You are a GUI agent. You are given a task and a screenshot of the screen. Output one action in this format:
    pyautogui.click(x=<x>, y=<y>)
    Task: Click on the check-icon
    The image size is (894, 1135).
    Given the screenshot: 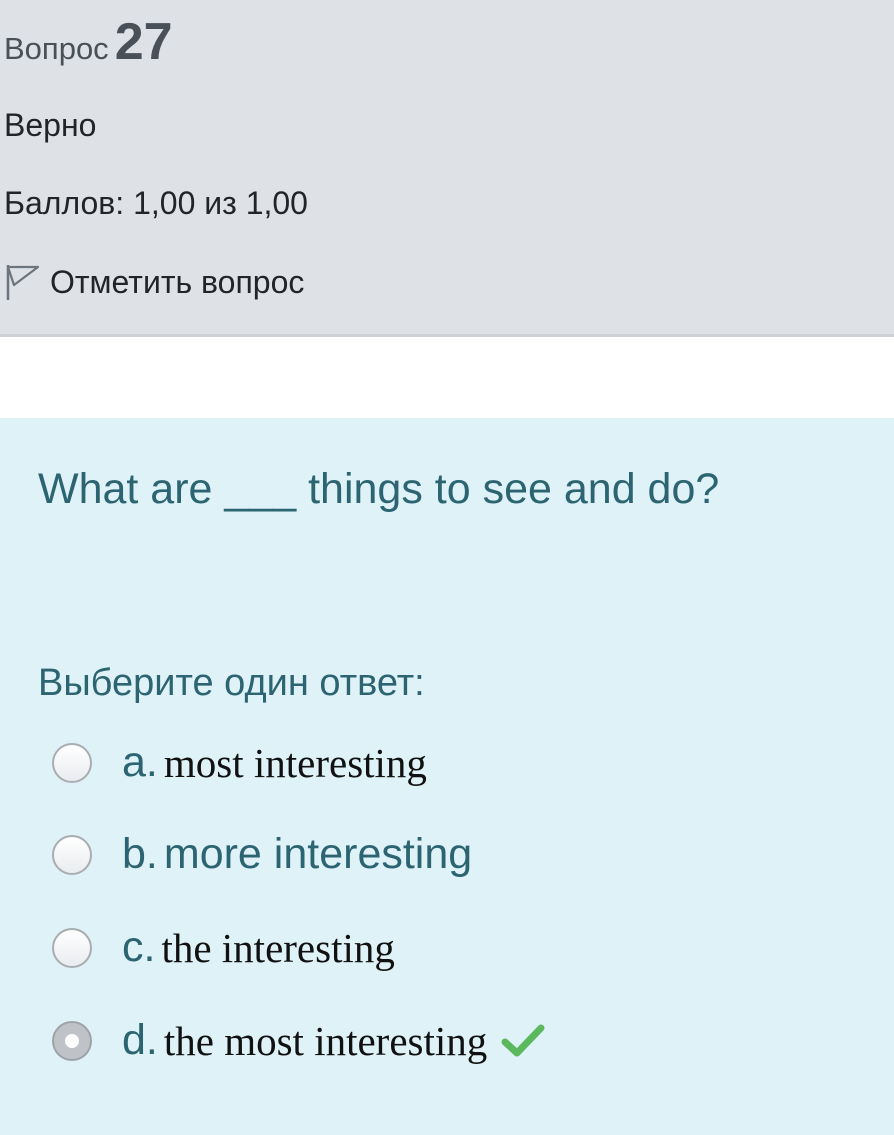 What is the action you would take?
    pyautogui.click(x=523, y=1040)
    